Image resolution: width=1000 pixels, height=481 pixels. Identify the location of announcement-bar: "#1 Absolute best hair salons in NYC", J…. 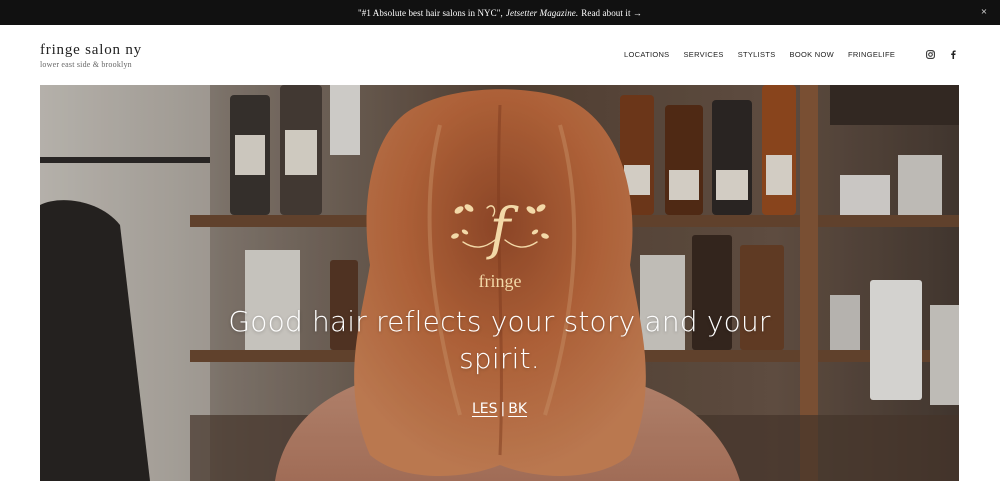
(500, 12).